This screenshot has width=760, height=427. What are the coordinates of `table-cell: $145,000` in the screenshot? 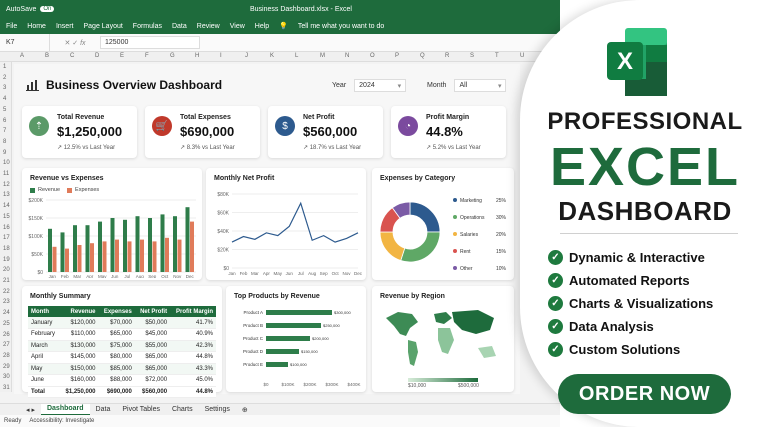 It's located at (79, 357).